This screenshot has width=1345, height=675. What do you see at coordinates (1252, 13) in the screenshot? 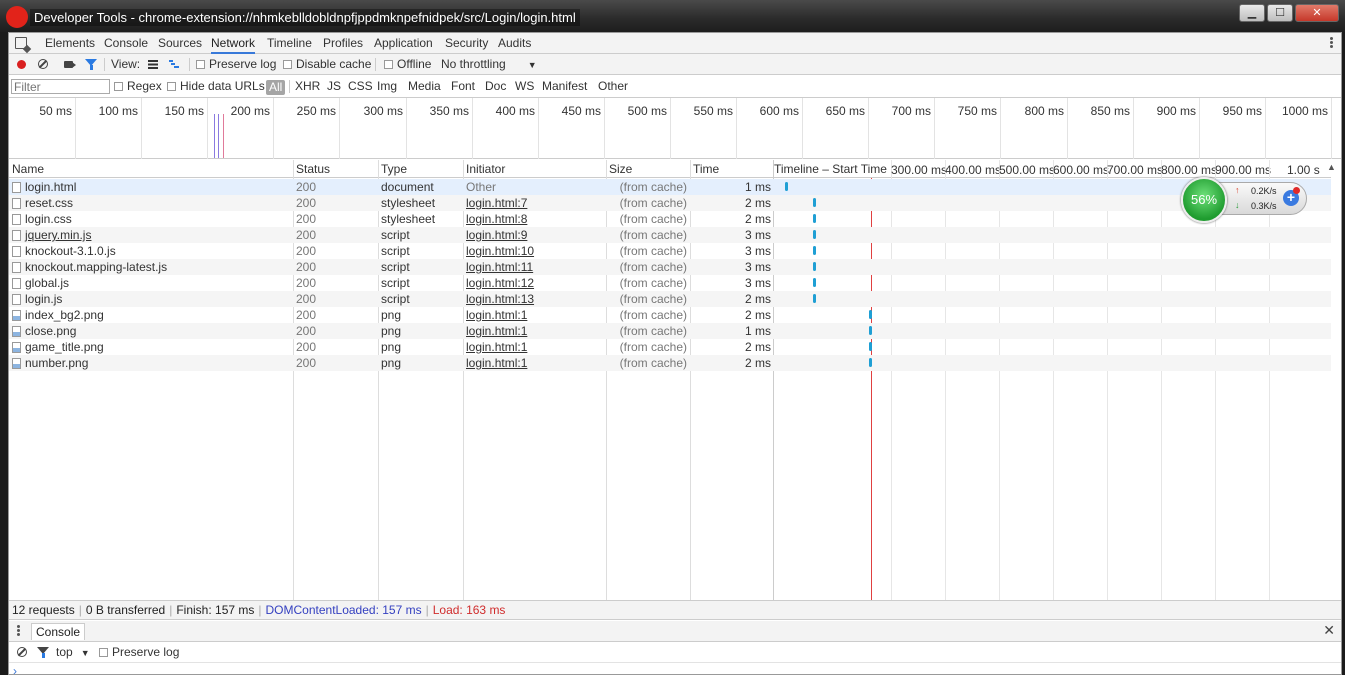
I see `minimize-button: ▁` at bounding box center [1252, 13].